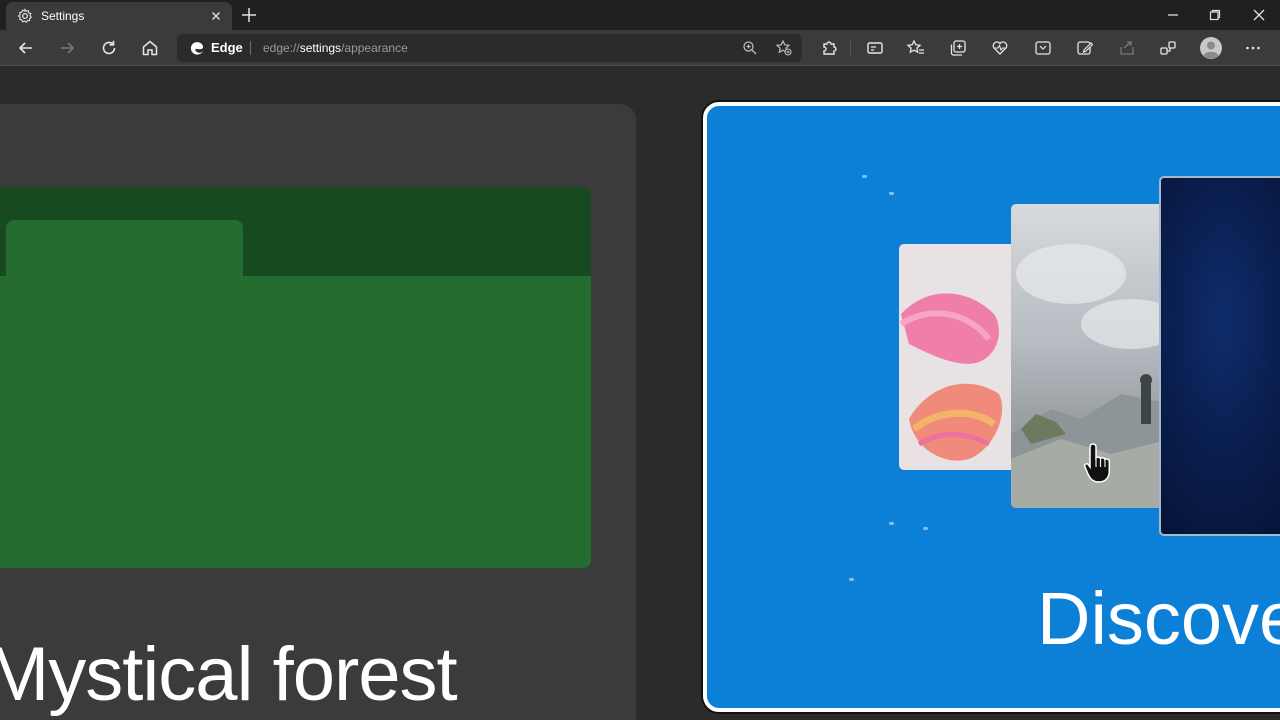  I want to click on address-bar: Edge edge://settings/appearance, so click(489, 48).